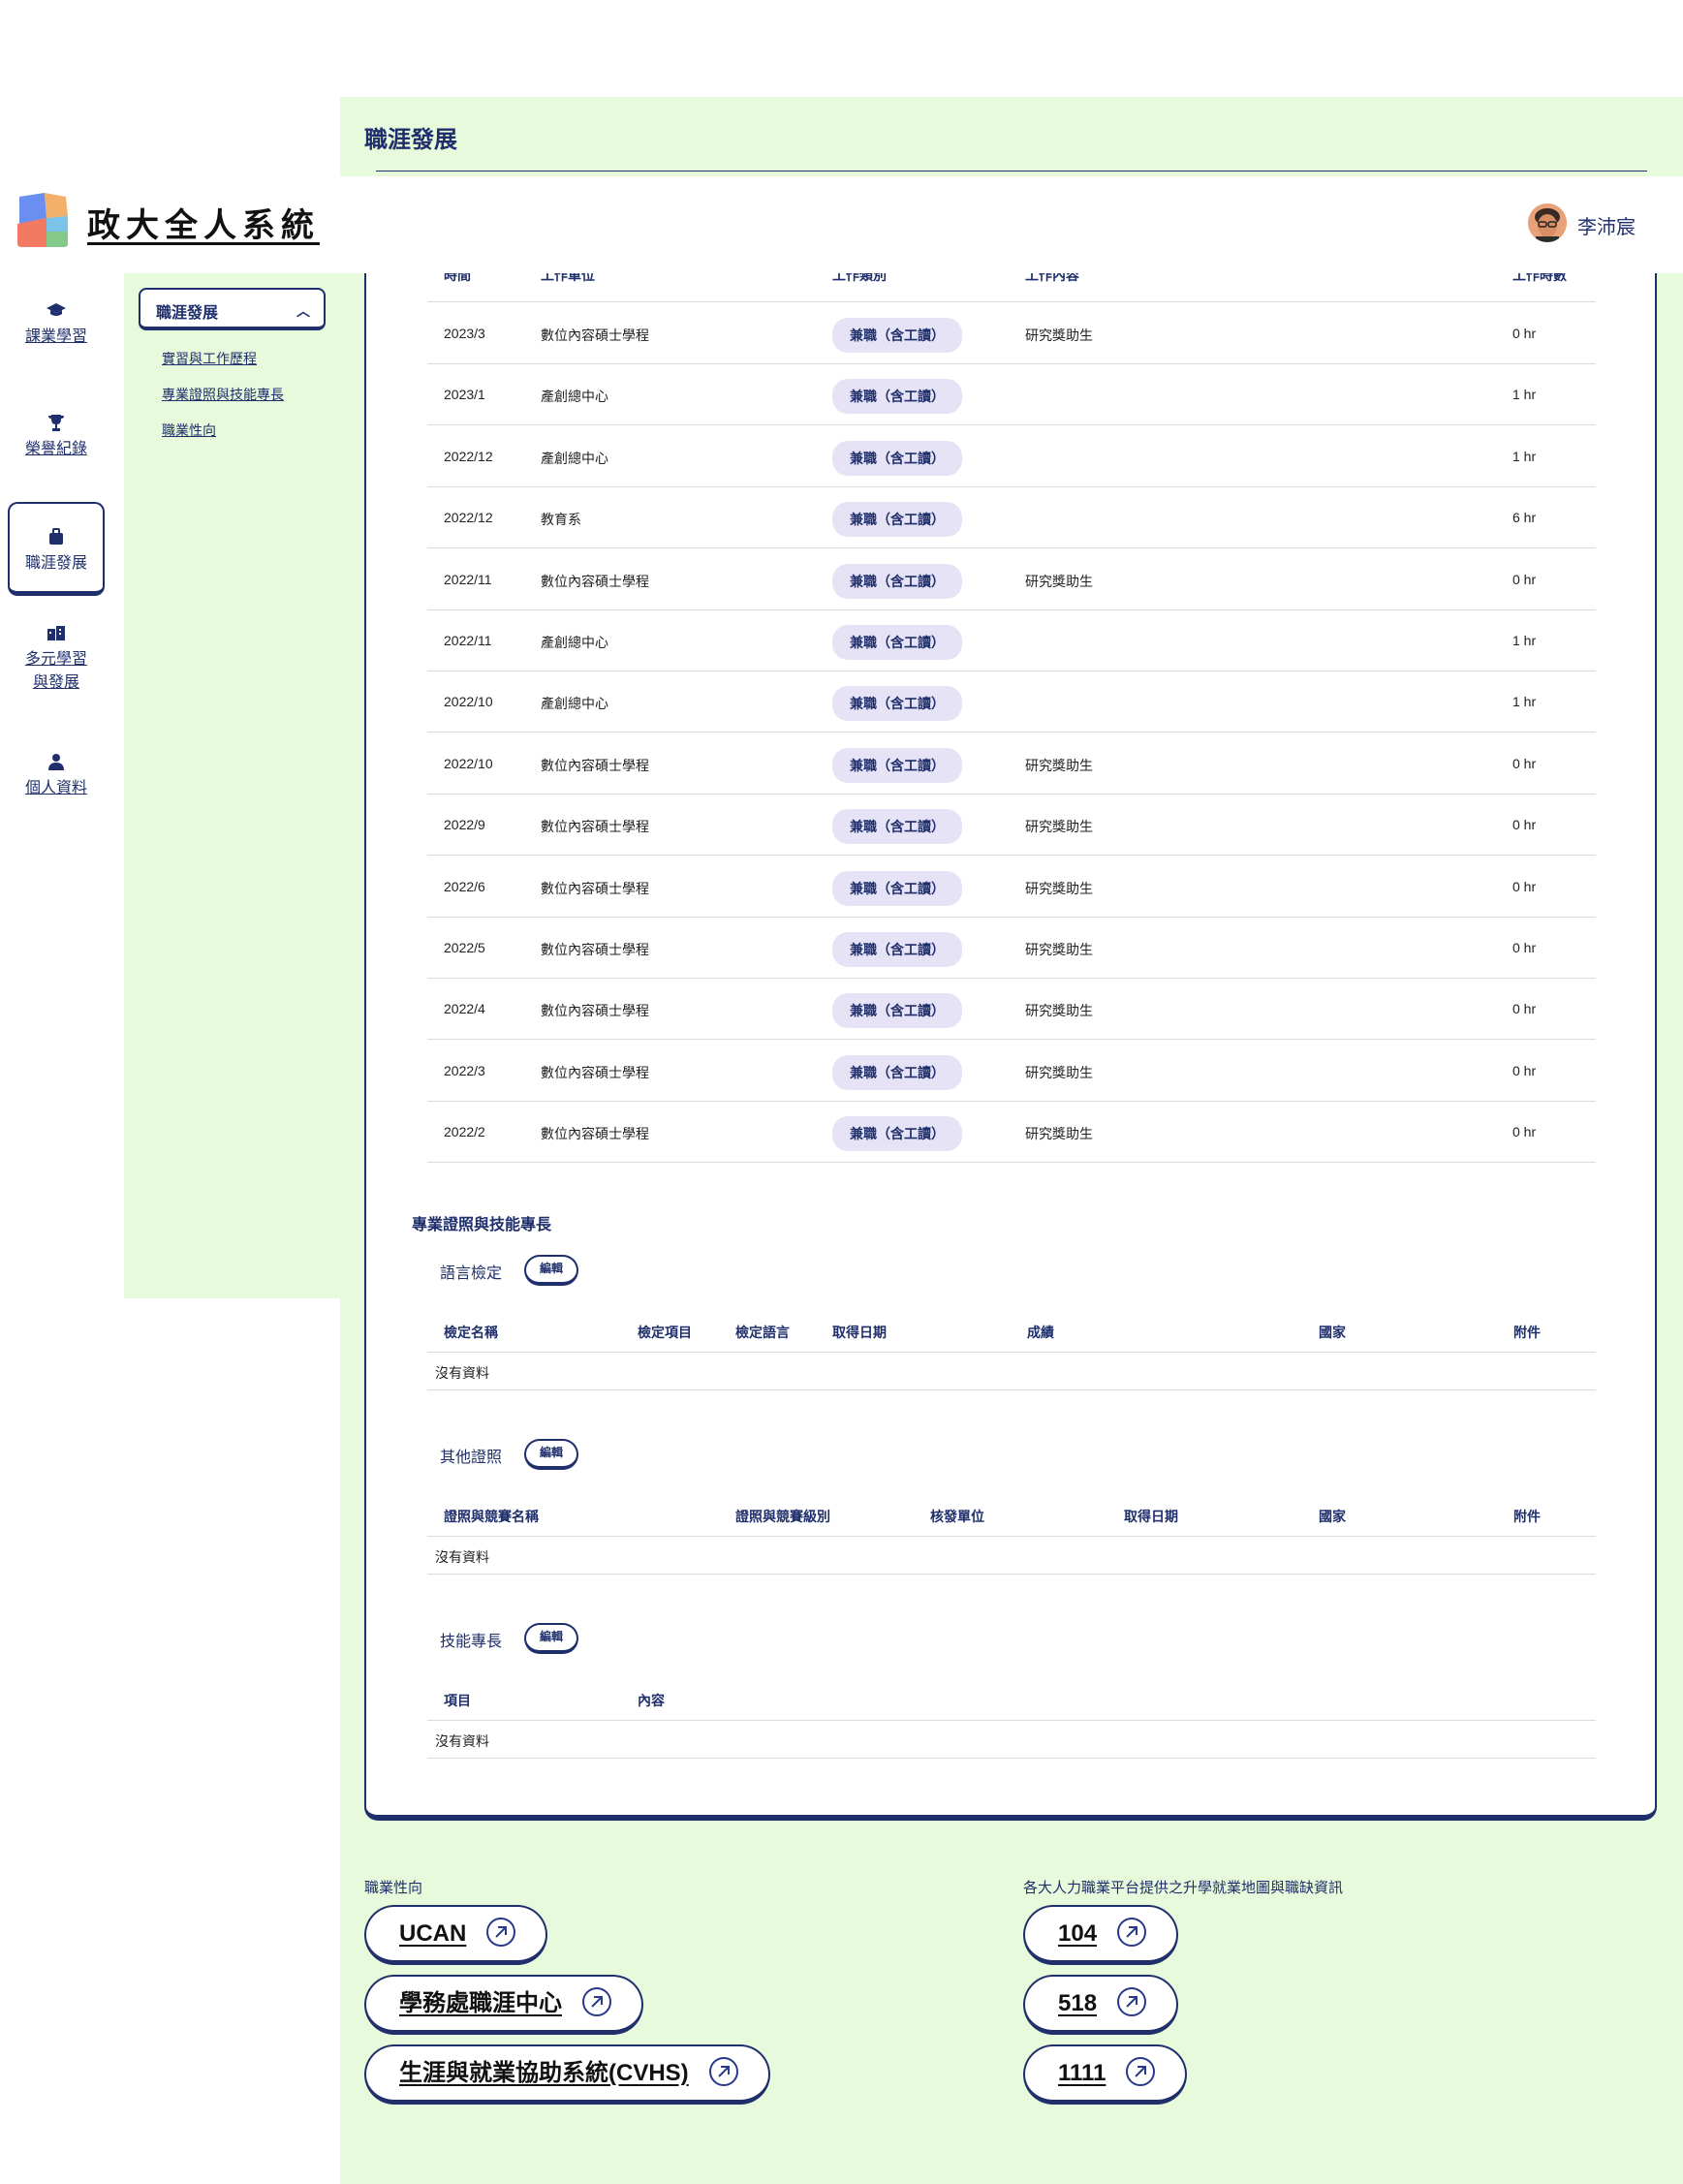 The width and height of the screenshot is (1683, 2184). I want to click on nav-item-profile: 個人資料, so click(56, 776).